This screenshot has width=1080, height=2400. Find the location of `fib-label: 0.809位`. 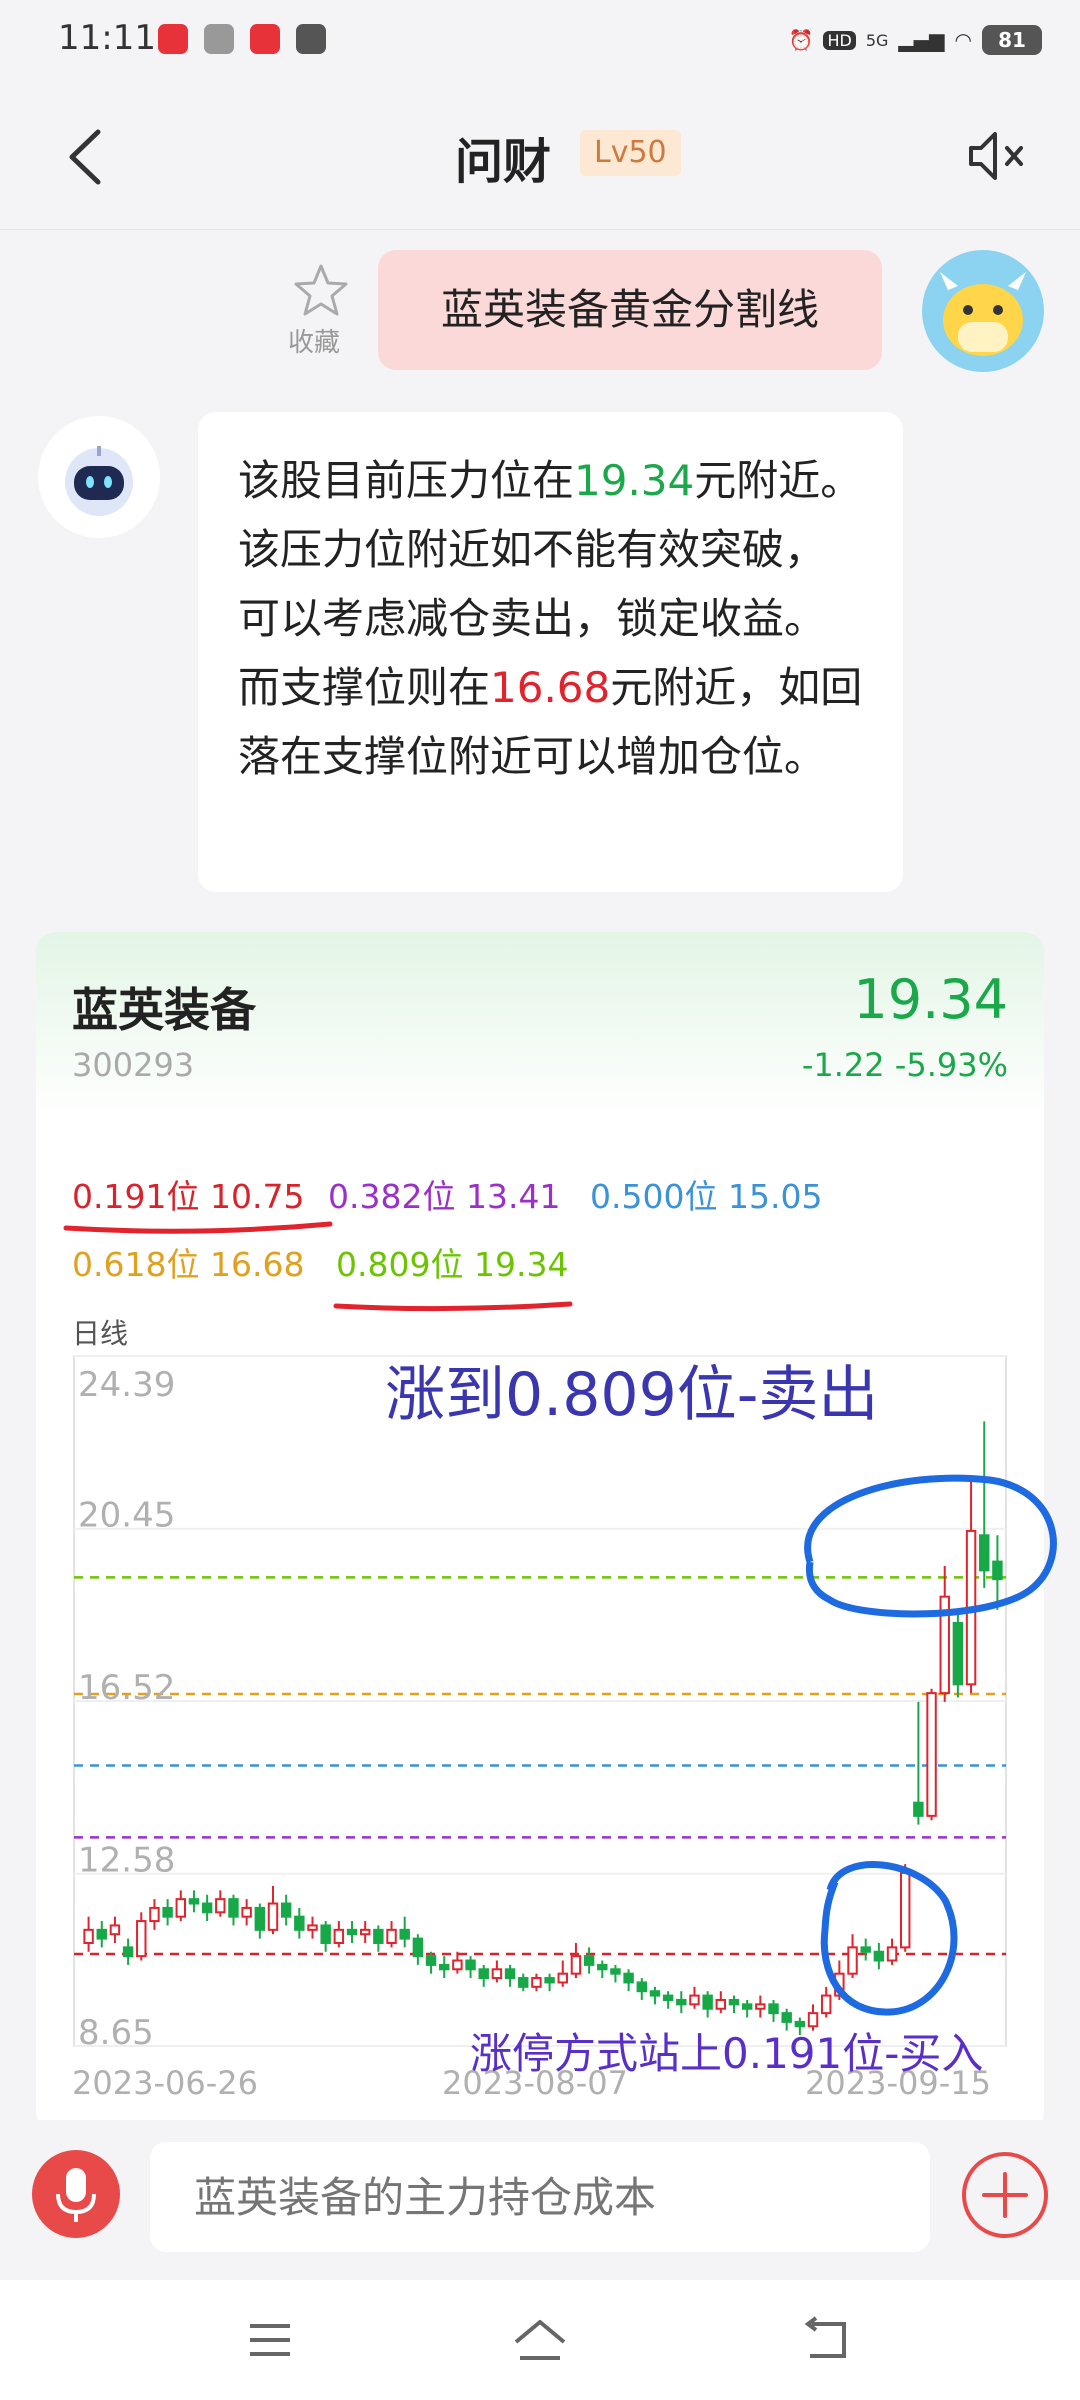

fib-label: 0.809位 is located at coordinates (400, 1264).